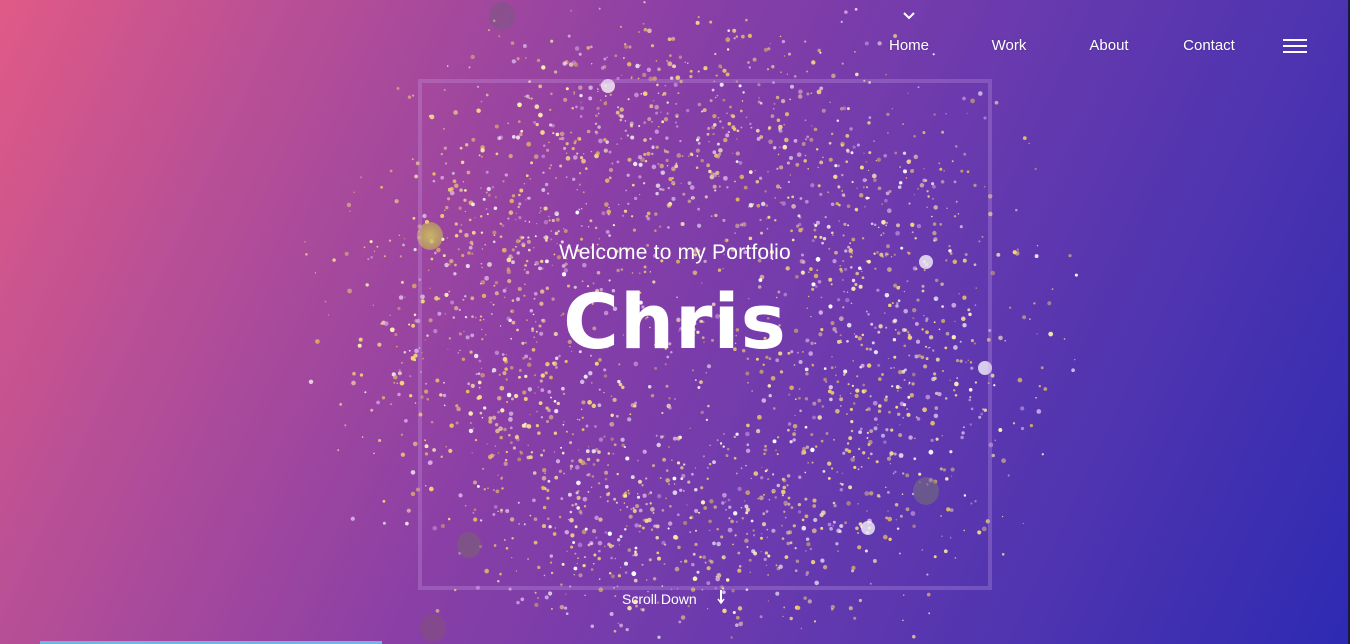 This screenshot has width=1350, height=644. Describe the element at coordinates (1209, 45) in the screenshot. I see `nav-item-contact: Contact` at that location.